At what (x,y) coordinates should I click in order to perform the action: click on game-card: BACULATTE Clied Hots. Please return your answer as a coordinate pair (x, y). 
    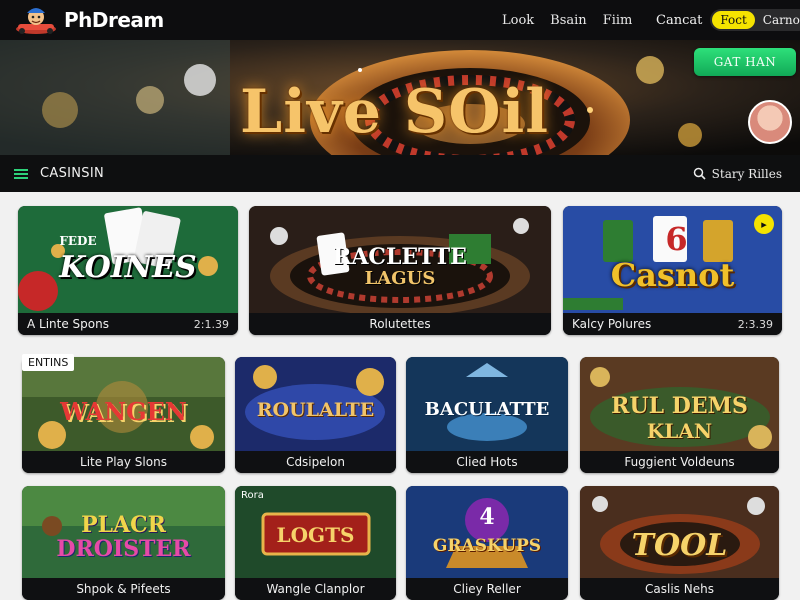
    Looking at the image, I should click on (487, 415).